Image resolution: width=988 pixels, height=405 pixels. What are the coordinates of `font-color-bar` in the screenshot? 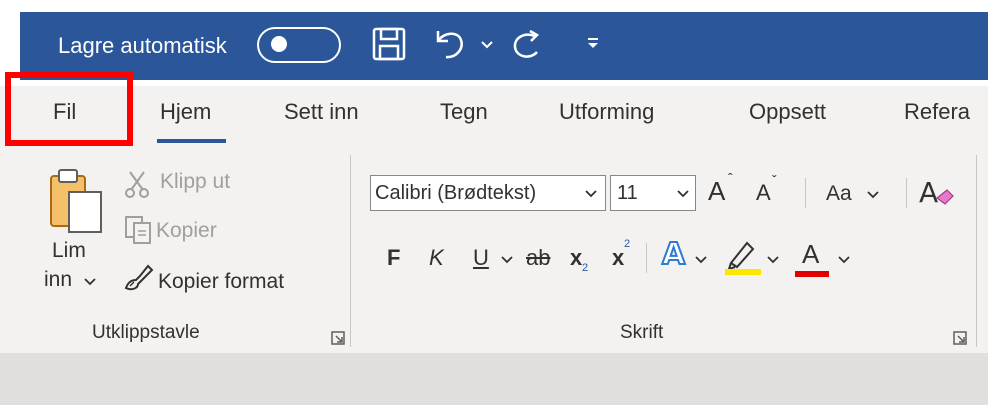 It's located at (812, 274).